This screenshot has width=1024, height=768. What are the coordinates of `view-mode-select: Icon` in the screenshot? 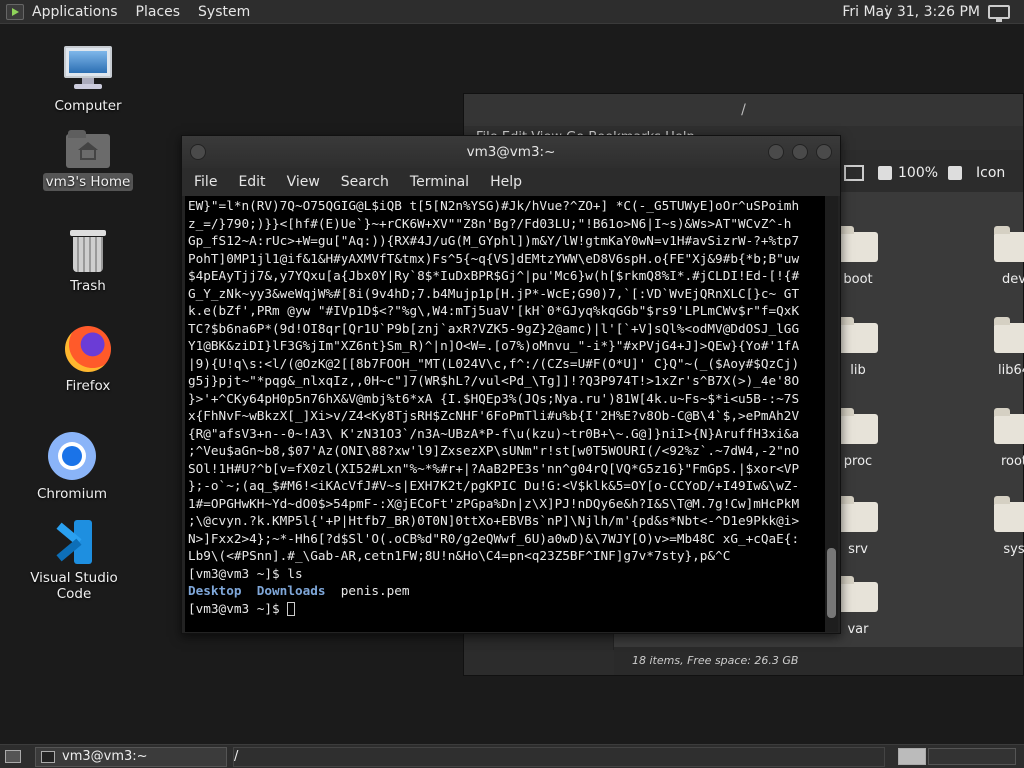 It's located at (990, 173).